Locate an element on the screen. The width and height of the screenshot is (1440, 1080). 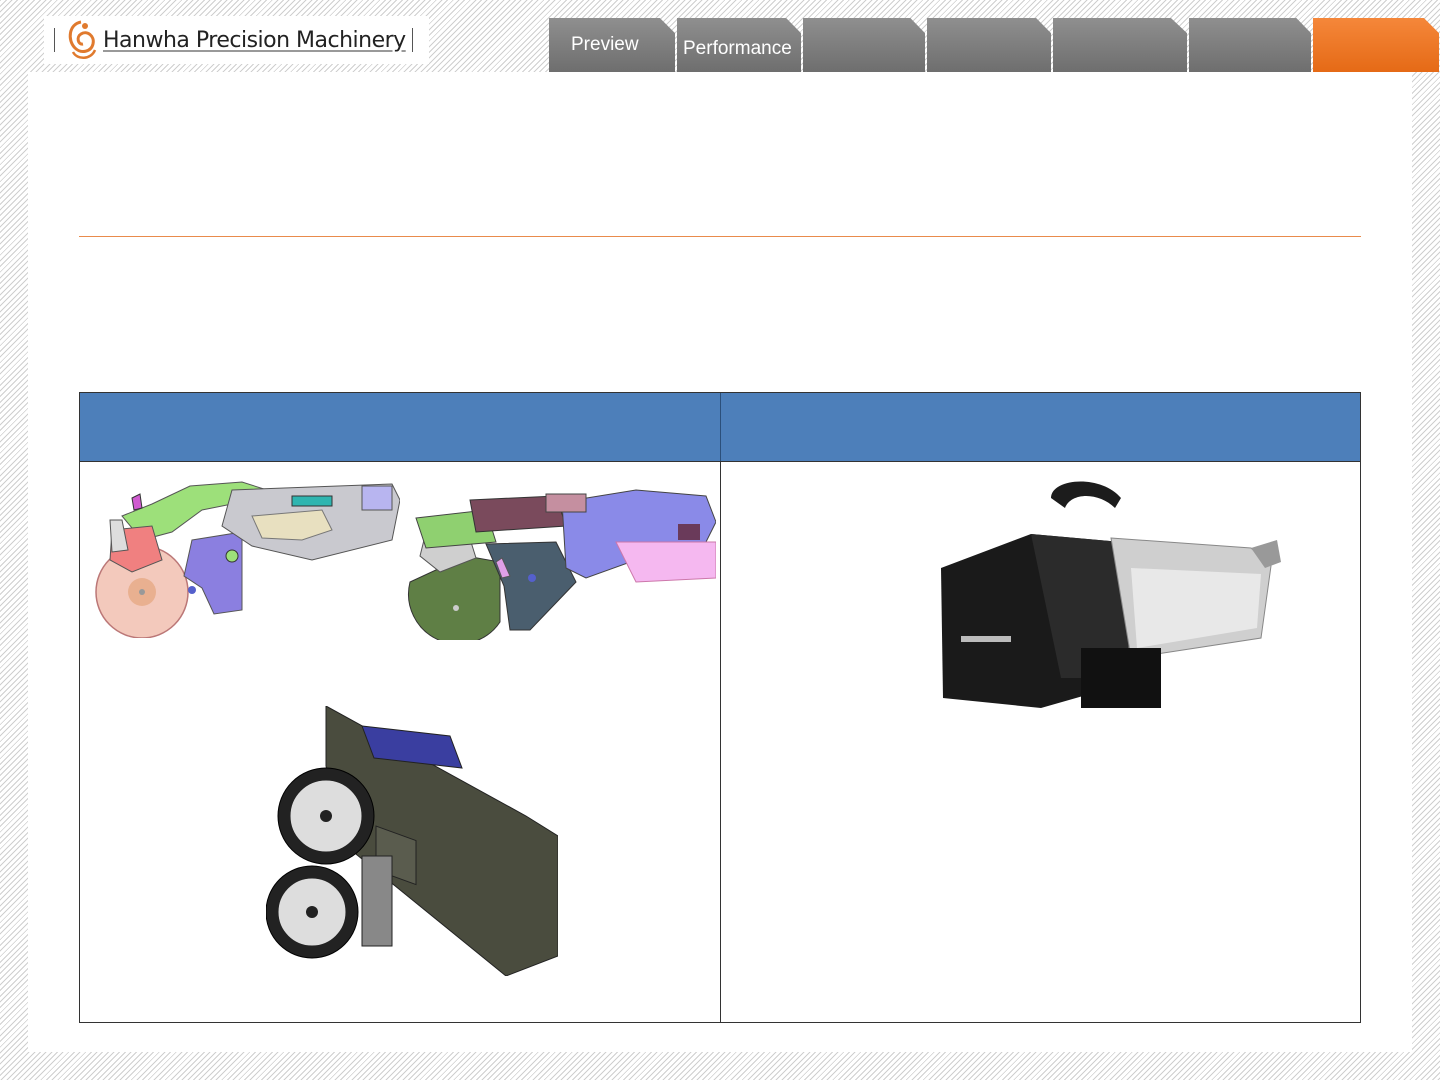
tab-performance: Performance is located at coordinates (739, 45).